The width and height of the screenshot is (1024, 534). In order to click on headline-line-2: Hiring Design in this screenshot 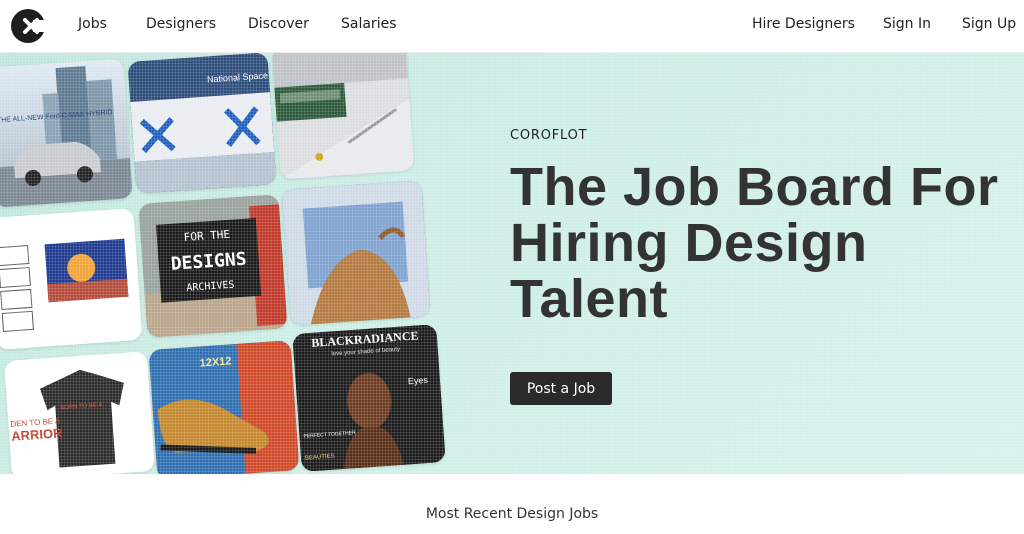, I will do `click(689, 243)`.